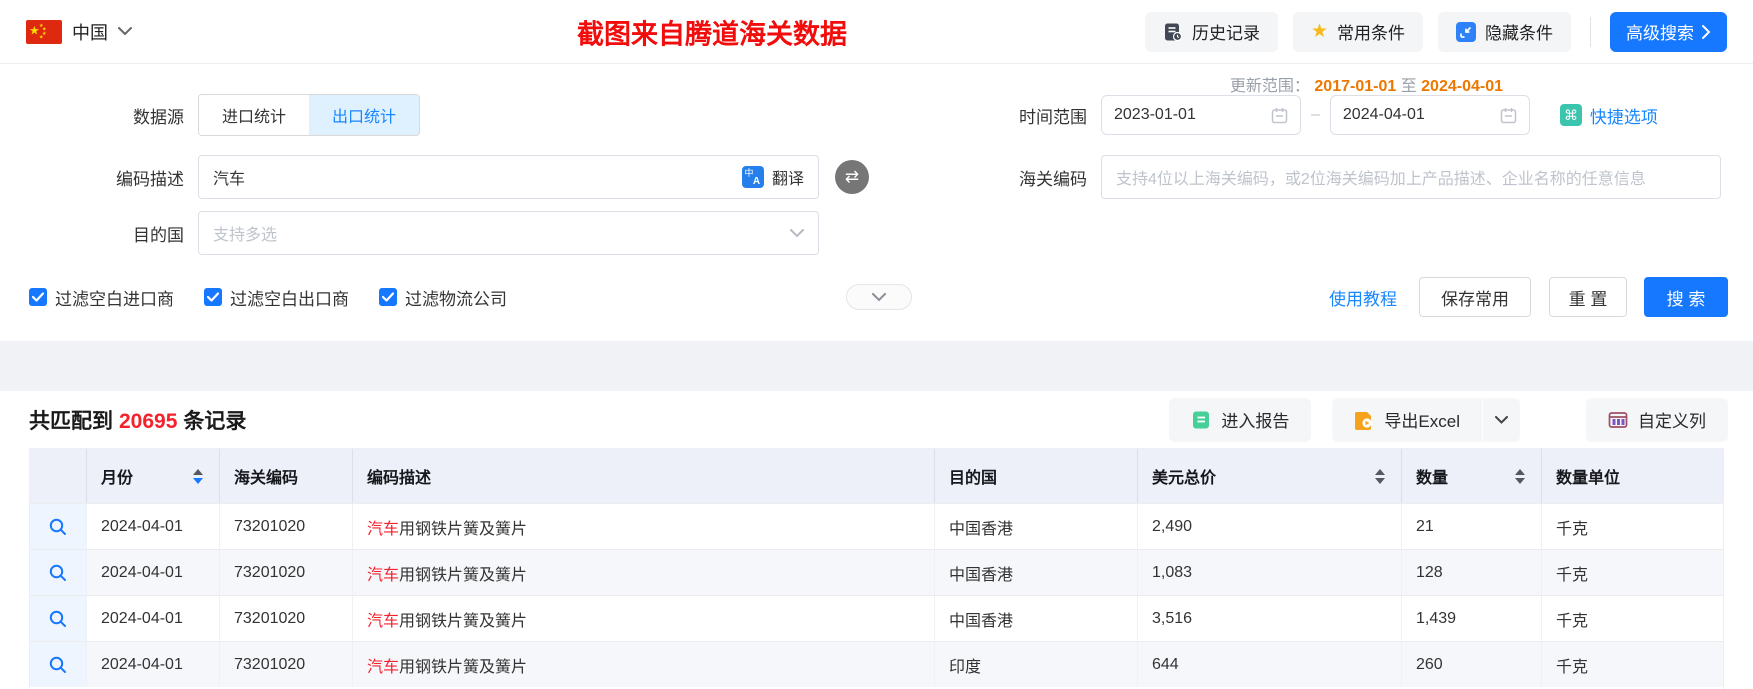 This screenshot has height=689, width=1753. I want to click on watermark-text: 截图来自腾道海关数据, so click(712, 34).